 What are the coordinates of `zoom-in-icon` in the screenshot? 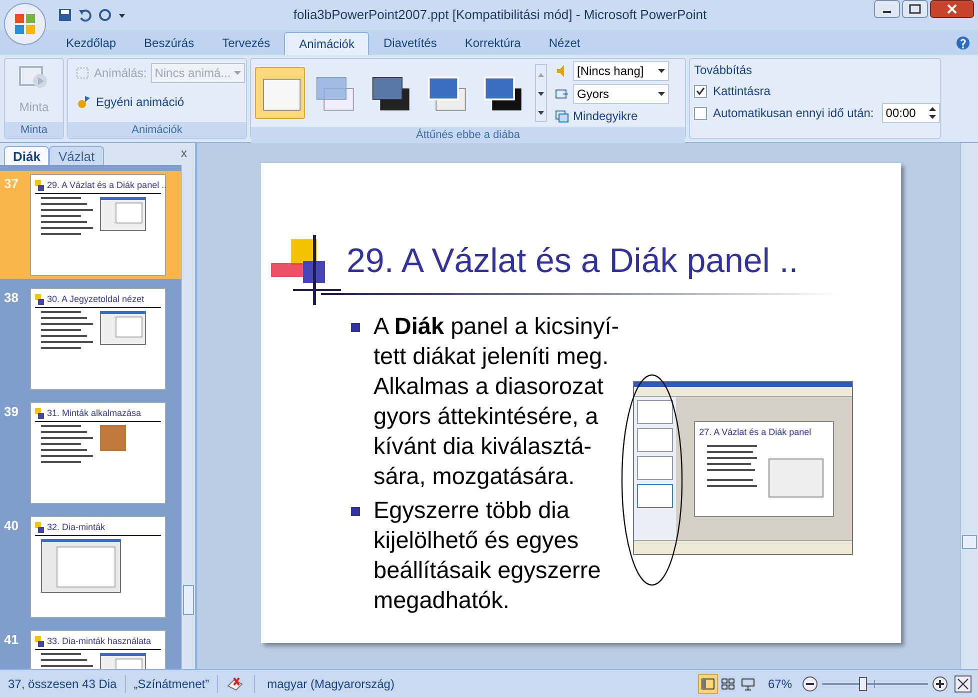 It's located at (940, 684).